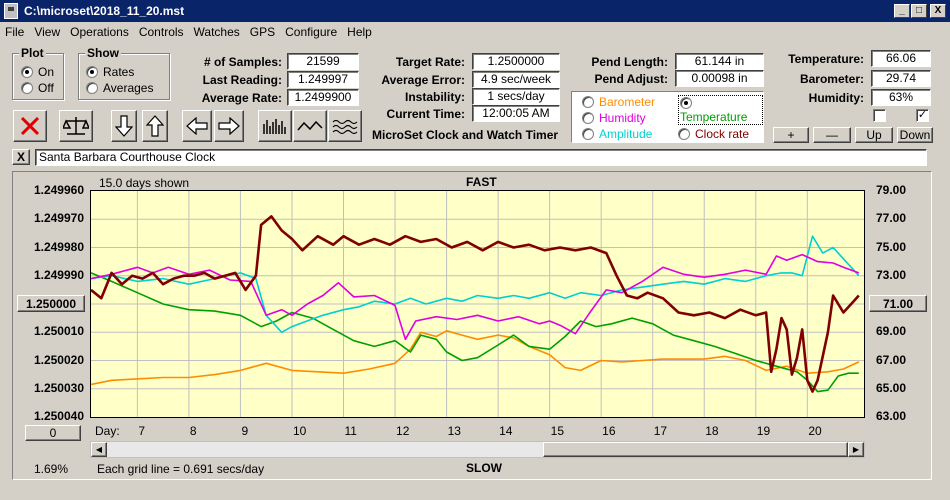 This screenshot has width=950, height=500. What do you see at coordinates (712, 431) in the screenshot?
I see `x-tick-label: 18` at bounding box center [712, 431].